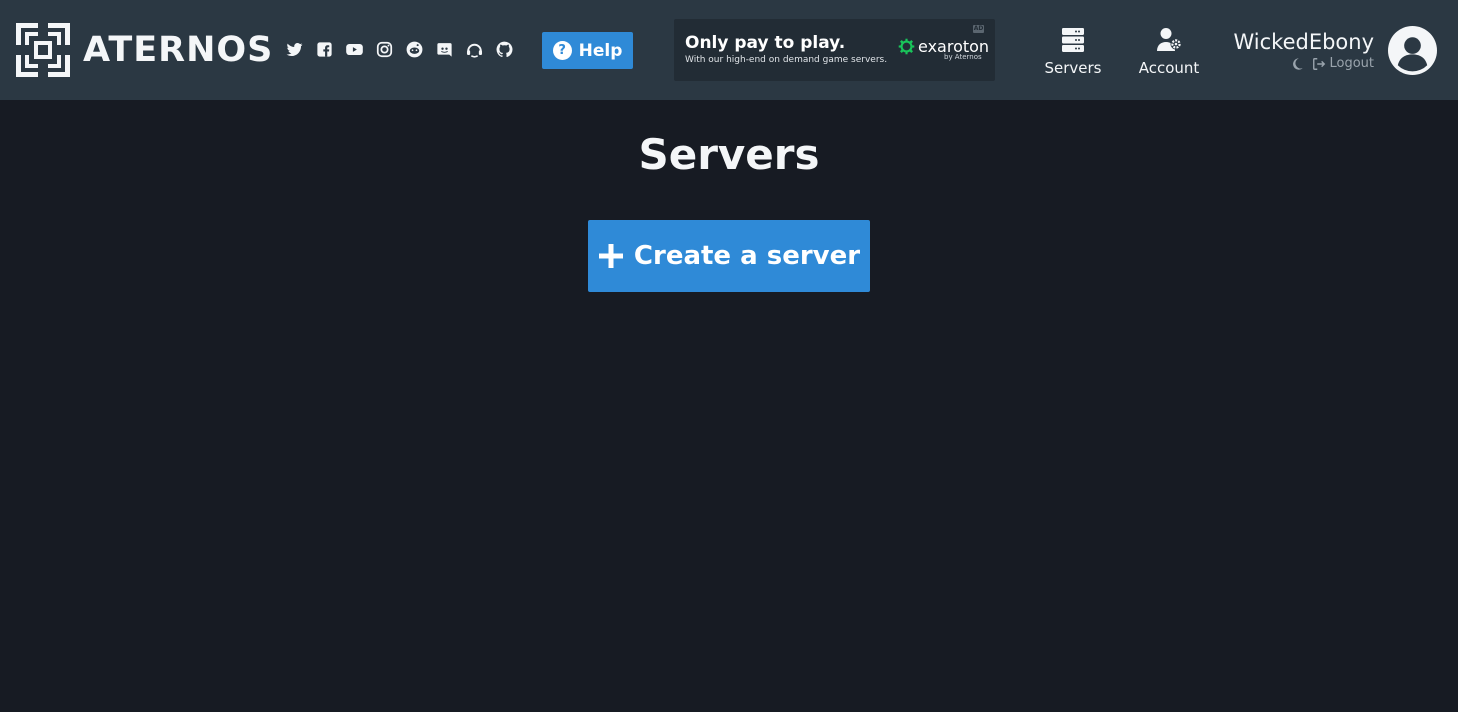 This screenshot has height=712, width=1458. What do you see at coordinates (384, 49) in the screenshot?
I see `instagram-icon` at bounding box center [384, 49].